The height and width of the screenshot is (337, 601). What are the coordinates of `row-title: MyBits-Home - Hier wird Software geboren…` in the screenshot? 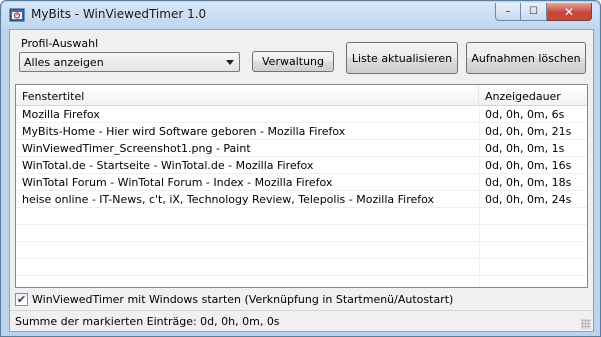 It's located at (184, 131).